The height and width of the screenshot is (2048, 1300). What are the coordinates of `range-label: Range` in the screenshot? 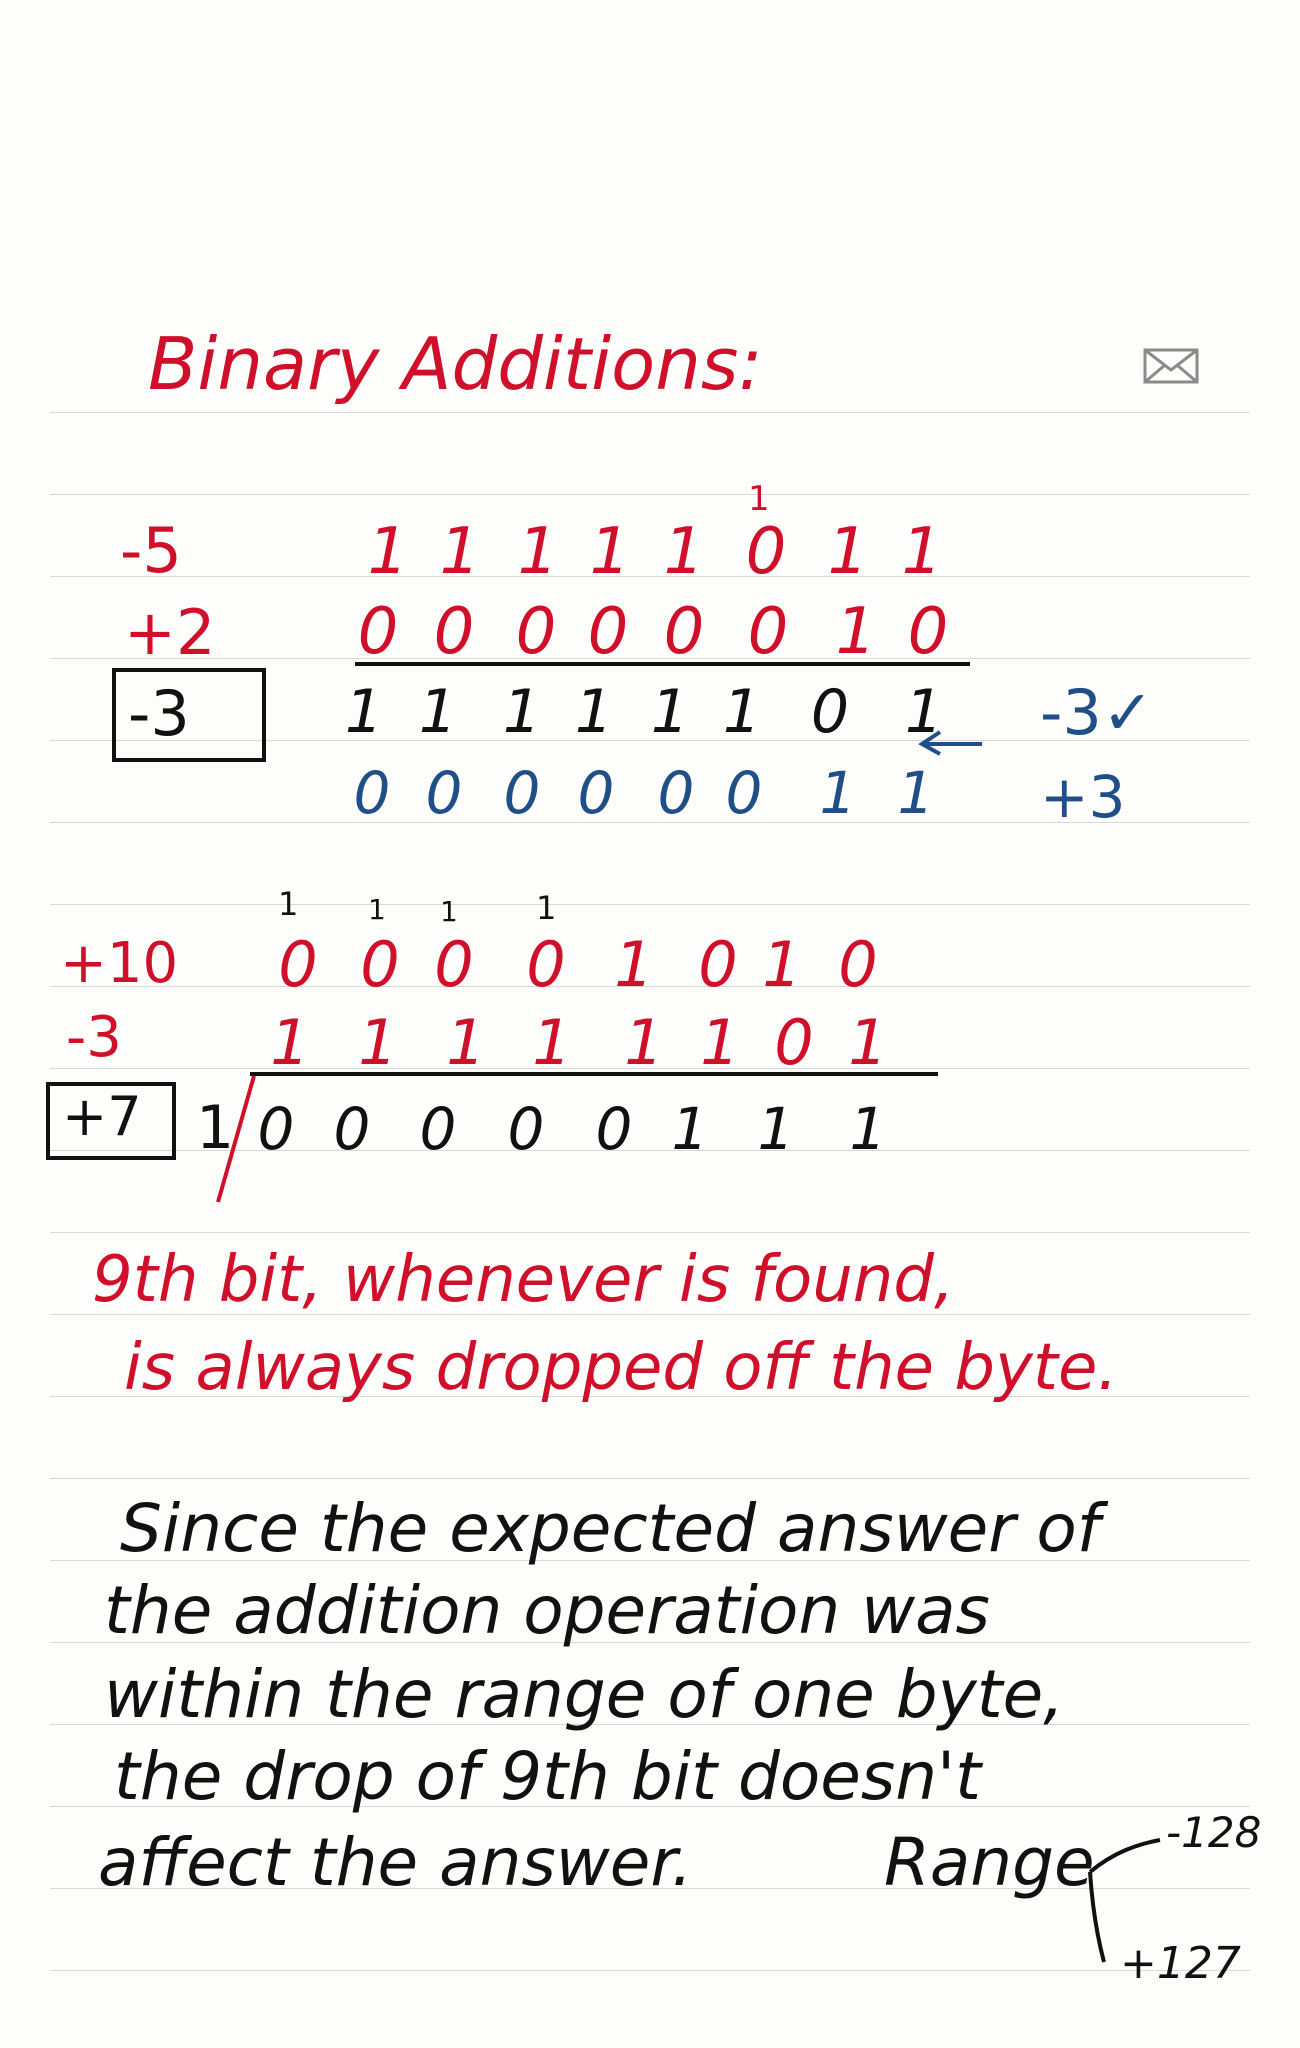 It's located at (989, 1862).